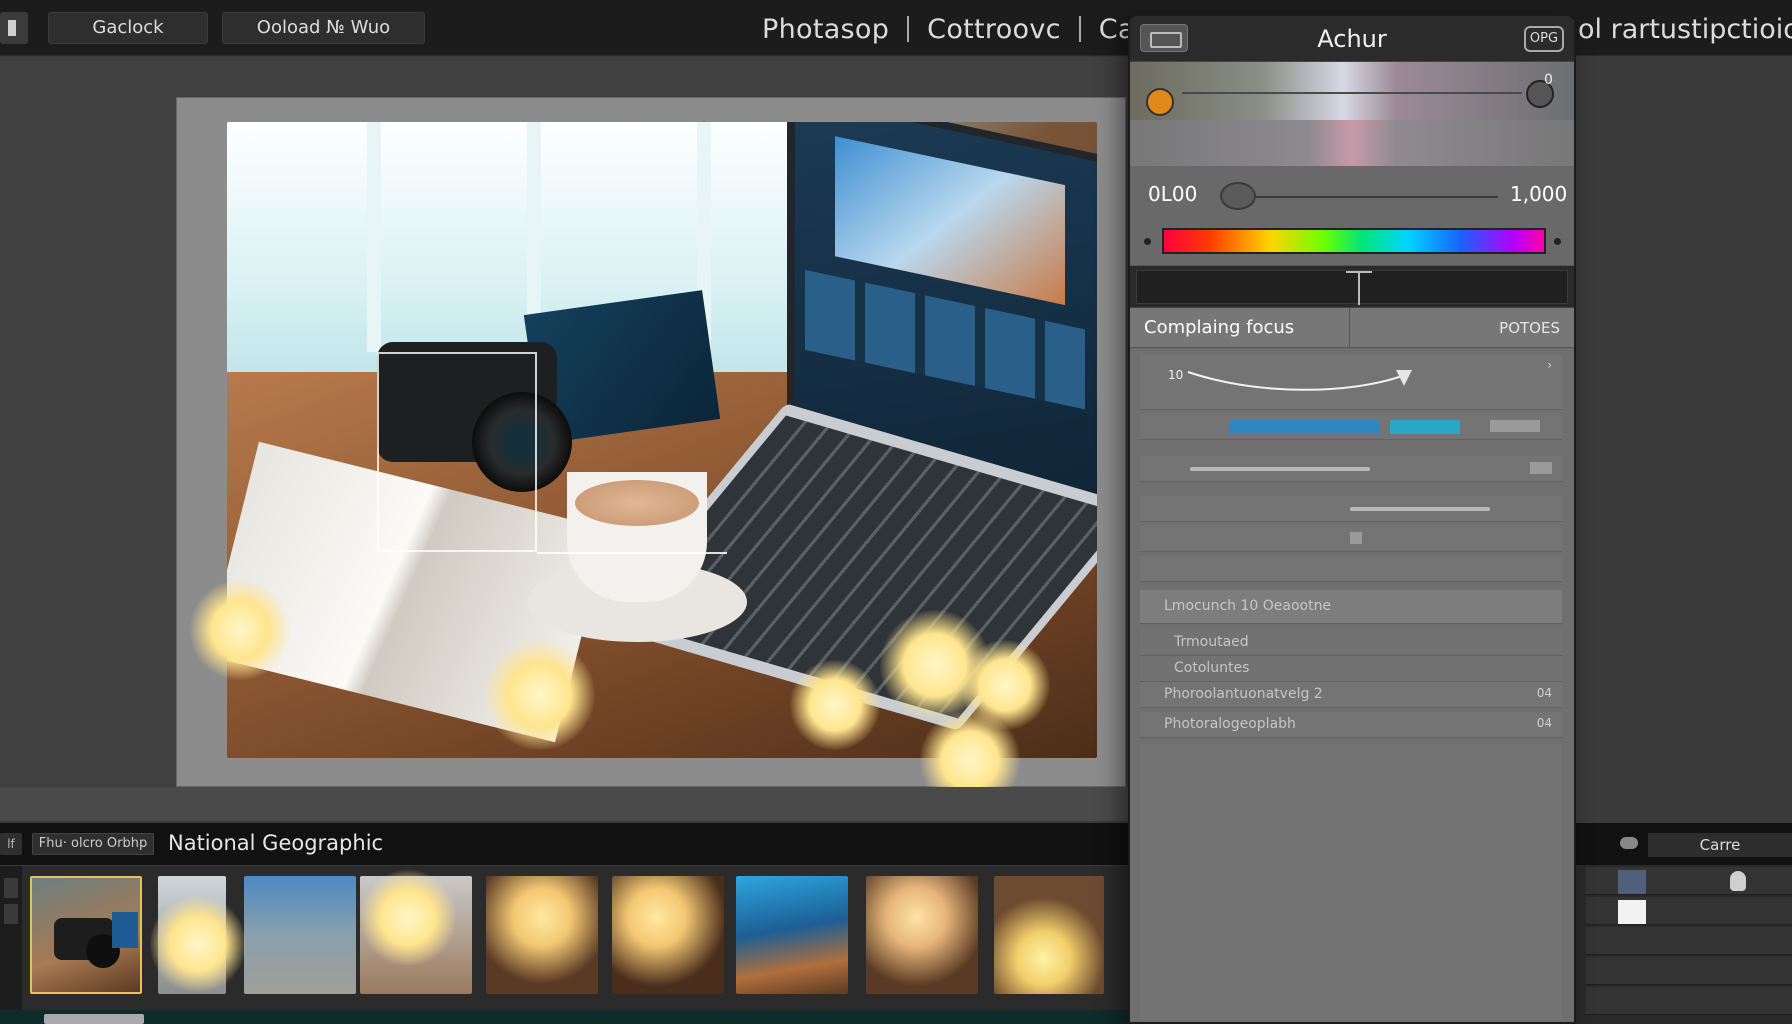 This screenshot has width=1792, height=1024. What do you see at coordinates (11, 844) in the screenshot?
I see `filmstrip-menu-icon: lf` at bounding box center [11, 844].